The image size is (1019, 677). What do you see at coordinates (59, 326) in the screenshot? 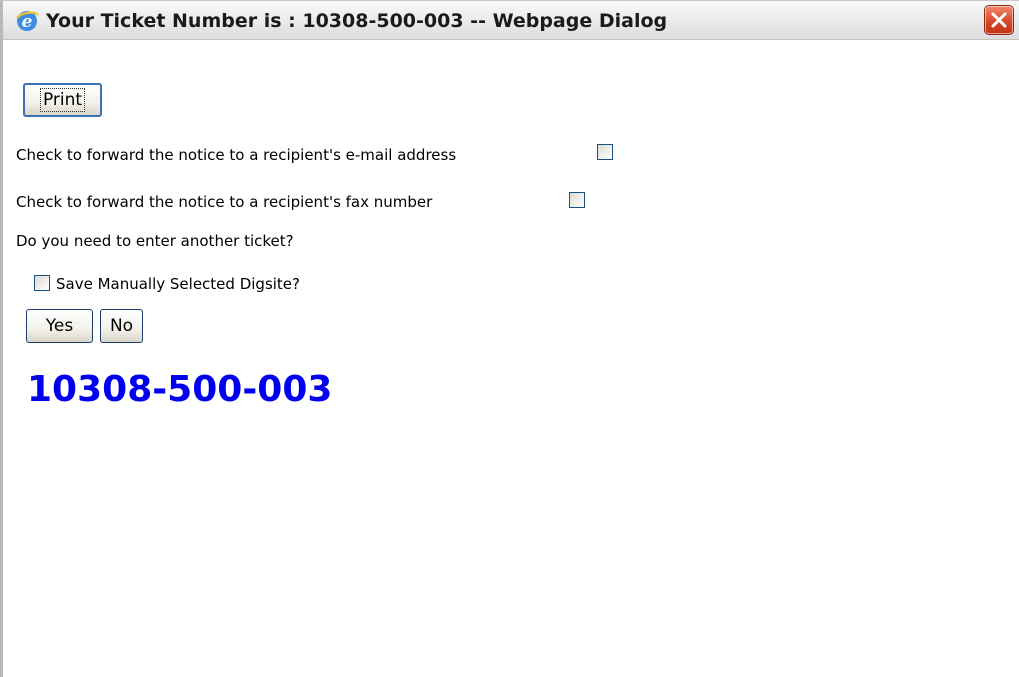
I see `yes-button: Yes` at bounding box center [59, 326].